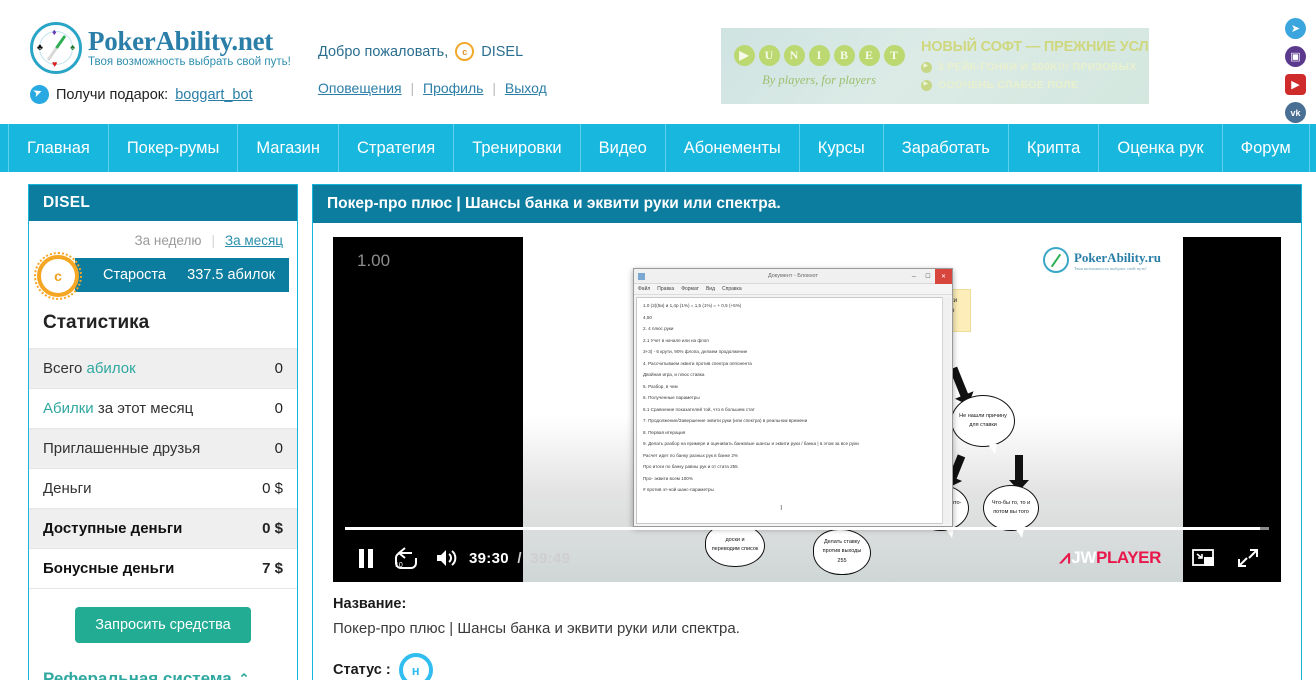 This screenshot has width=1316, height=680. What do you see at coordinates (943, 276) in the screenshot?
I see `close-icon: ✕` at bounding box center [943, 276].